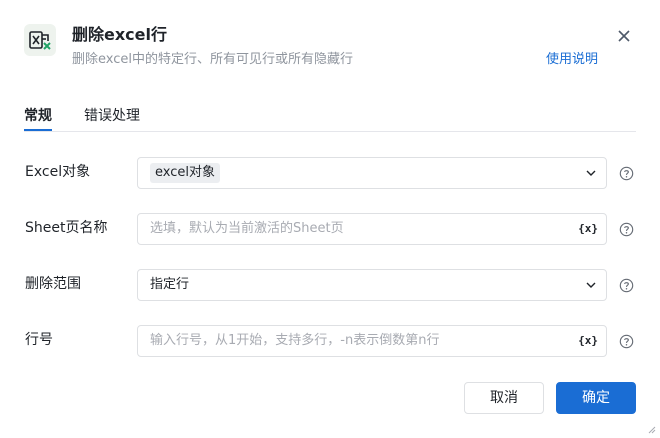 The image size is (660, 438). What do you see at coordinates (40, 40) in the screenshot?
I see `excel-delete-icon` at bounding box center [40, 40].